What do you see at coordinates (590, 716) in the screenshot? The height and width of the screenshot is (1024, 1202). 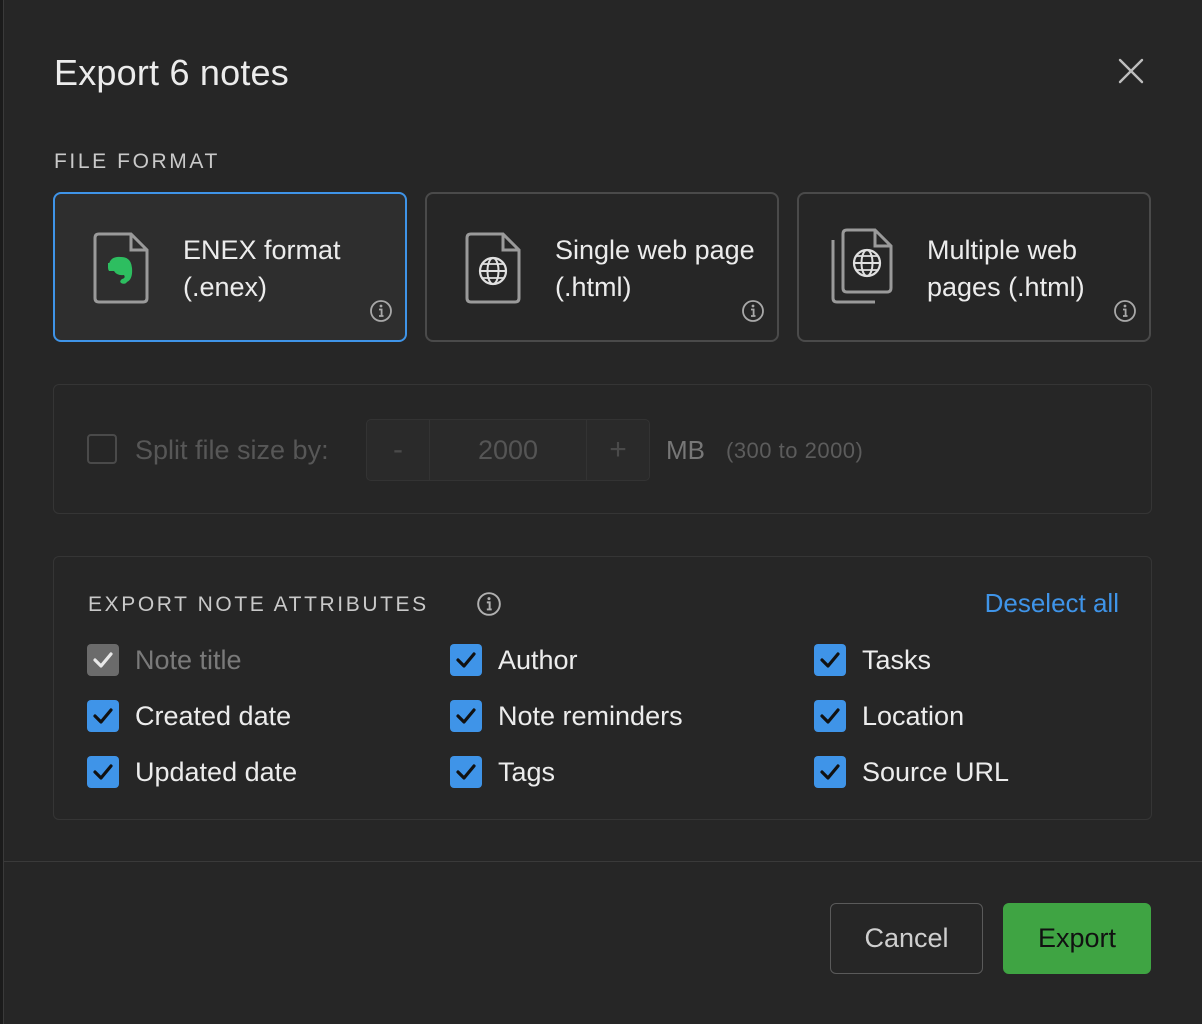 I see `attribute-label: Note reminders` at bounding box center [590, 716].